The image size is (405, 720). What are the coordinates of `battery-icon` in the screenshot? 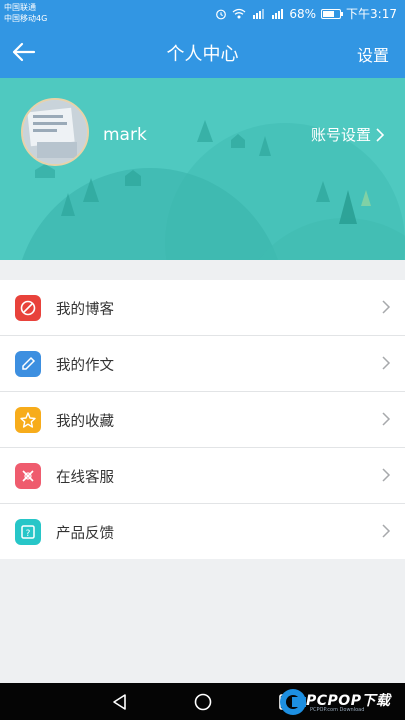 It's located at (332, 13).